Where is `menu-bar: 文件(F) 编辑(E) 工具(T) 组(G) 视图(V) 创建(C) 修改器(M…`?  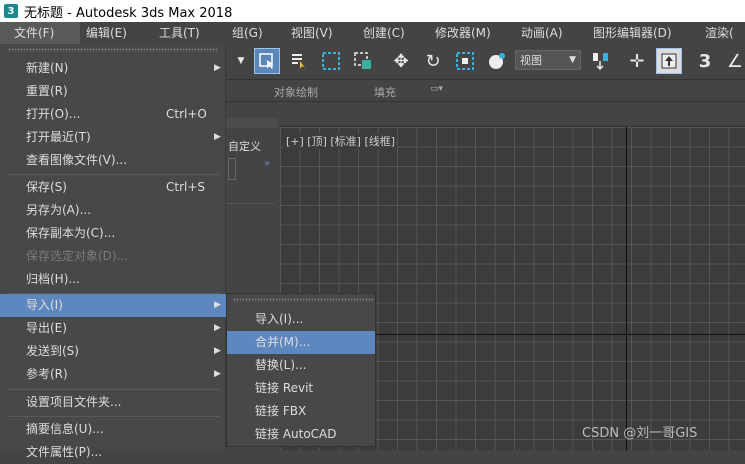 menu-bar: 文件(F) 编辑(E) 工具(T) 组(G) 视图(V) 创建(C) 修改器(M… is located at coordinates (372, 33).